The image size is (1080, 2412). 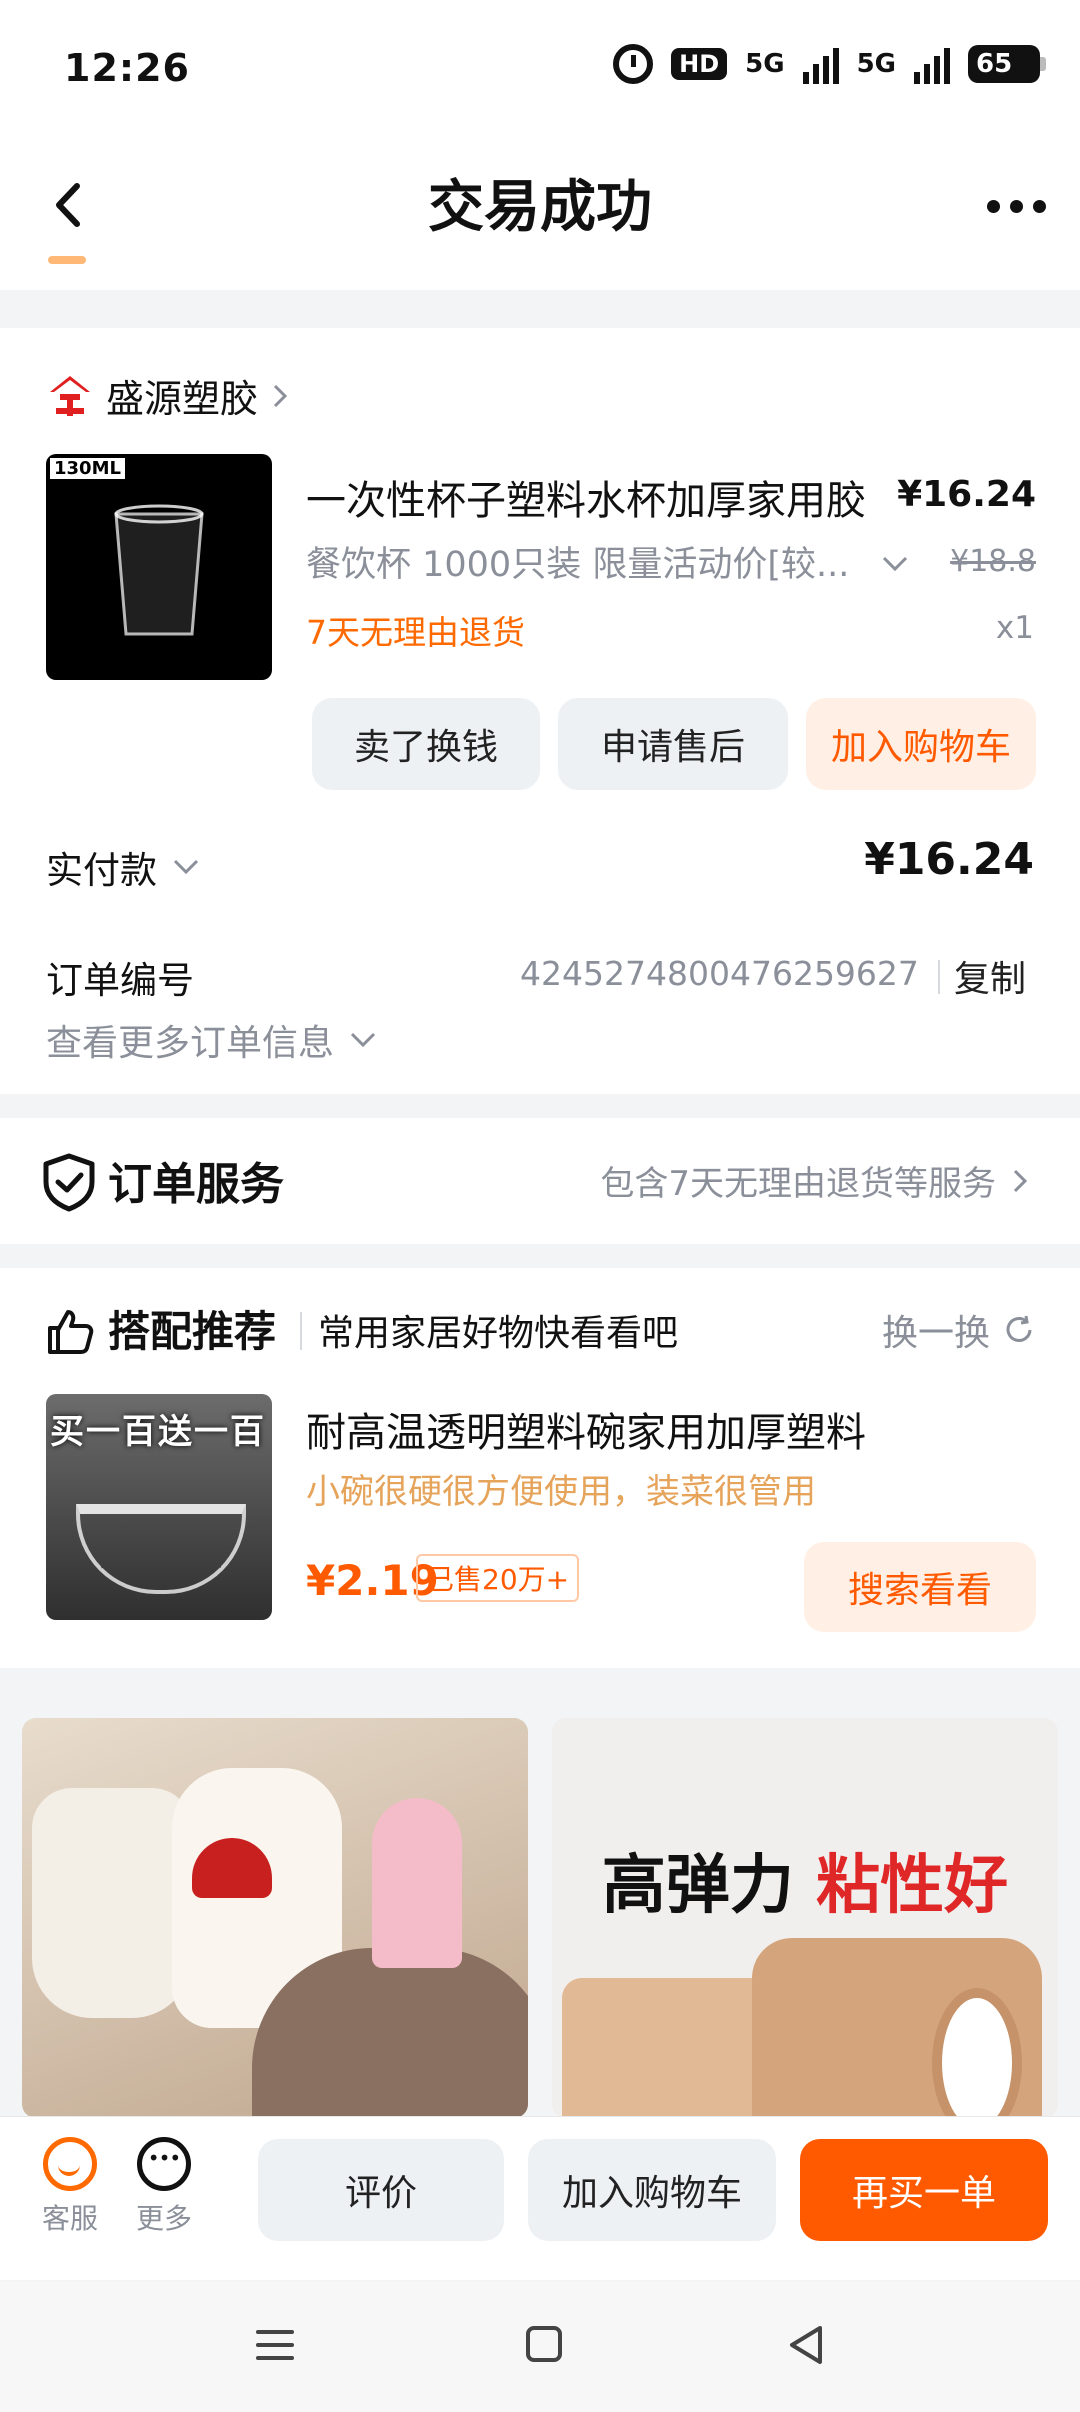 I want to click on recommend-image-banner: 买一百送一百, so click(x=158, y=1432).